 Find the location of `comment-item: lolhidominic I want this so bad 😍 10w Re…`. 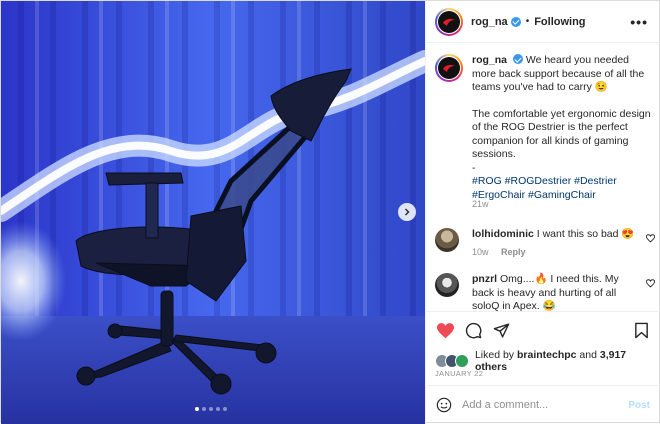

comment-item: lolhidominic I want this so bad 😍 10w Re… is located at coordinates (545, 242).